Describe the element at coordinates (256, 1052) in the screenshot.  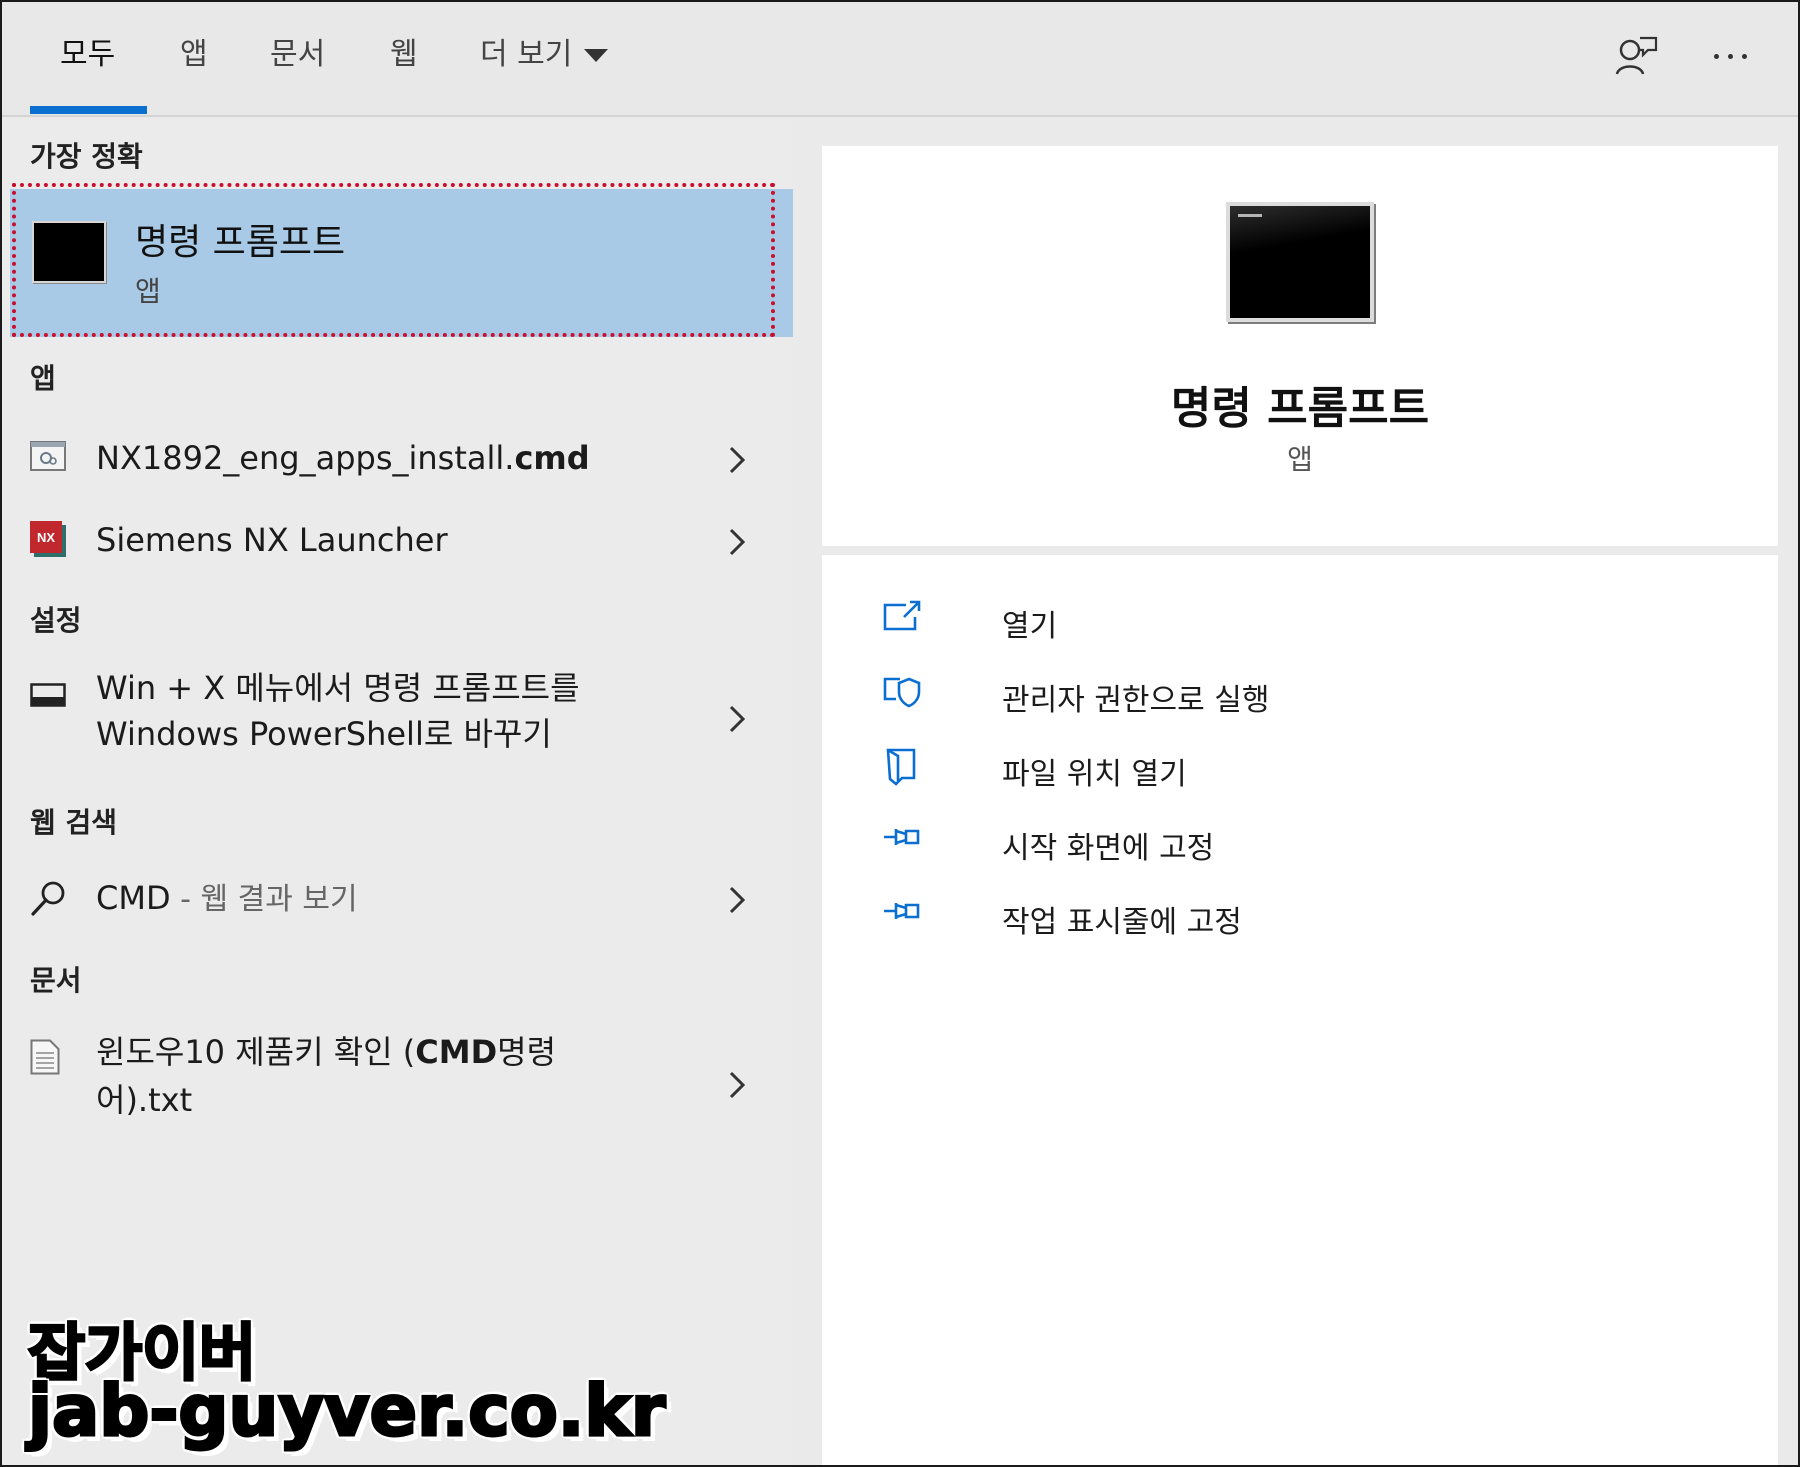
I see `document-label-prefix: 윈도우10 제품키 확인 (` at that location.